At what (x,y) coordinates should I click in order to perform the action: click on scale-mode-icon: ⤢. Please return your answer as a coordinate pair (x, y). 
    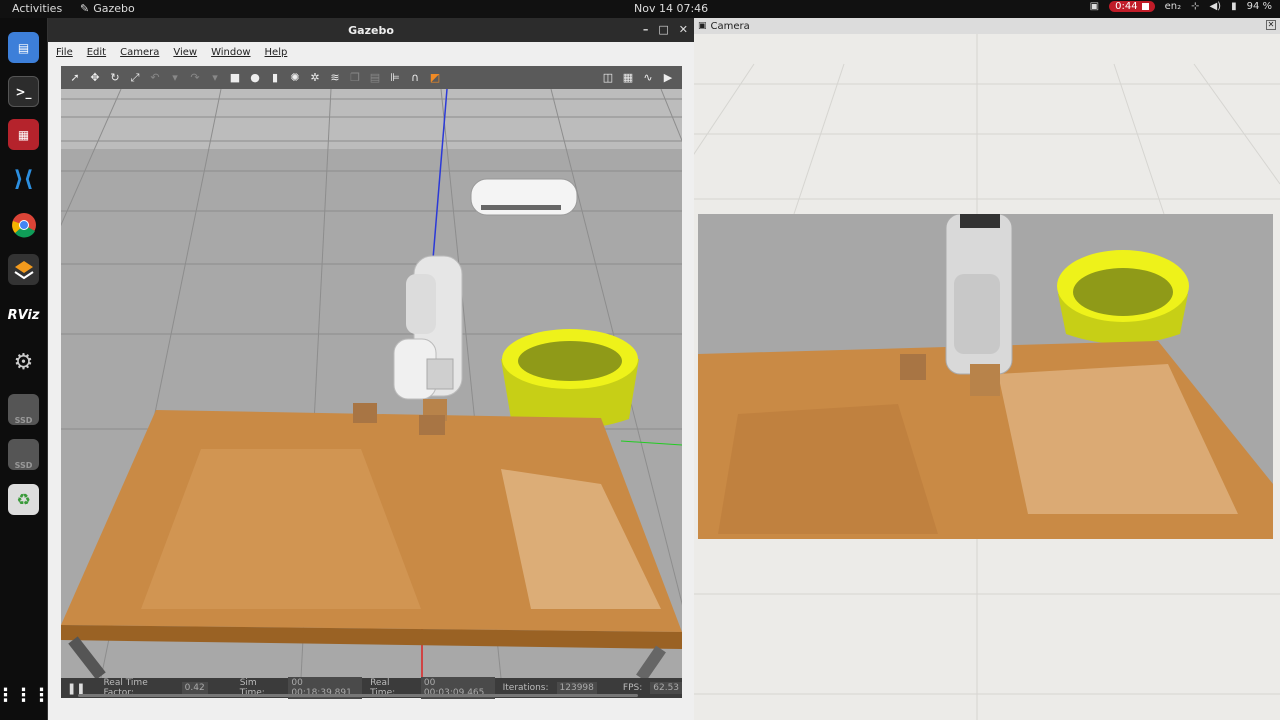
    Looking at the image, I should click on (135, 78).